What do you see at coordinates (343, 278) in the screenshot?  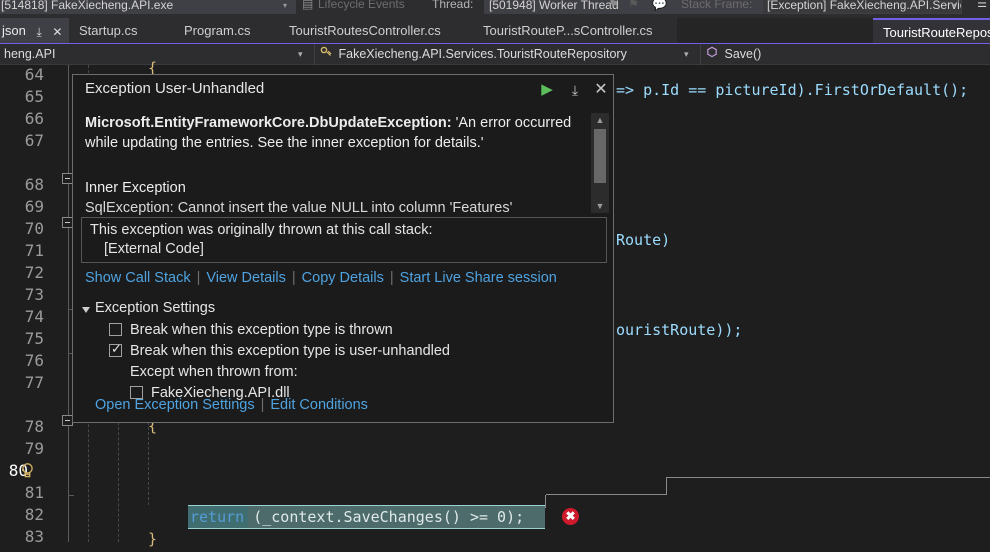 I see `copy-details-link: Copy Details` at bounding box center [343, 278].